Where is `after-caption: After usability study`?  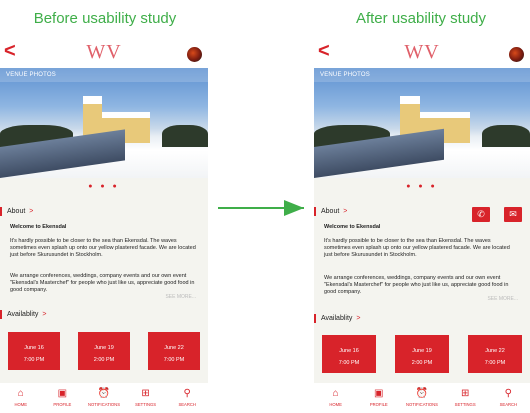 after-caption: After usability study is located at coordinates (421, 18).